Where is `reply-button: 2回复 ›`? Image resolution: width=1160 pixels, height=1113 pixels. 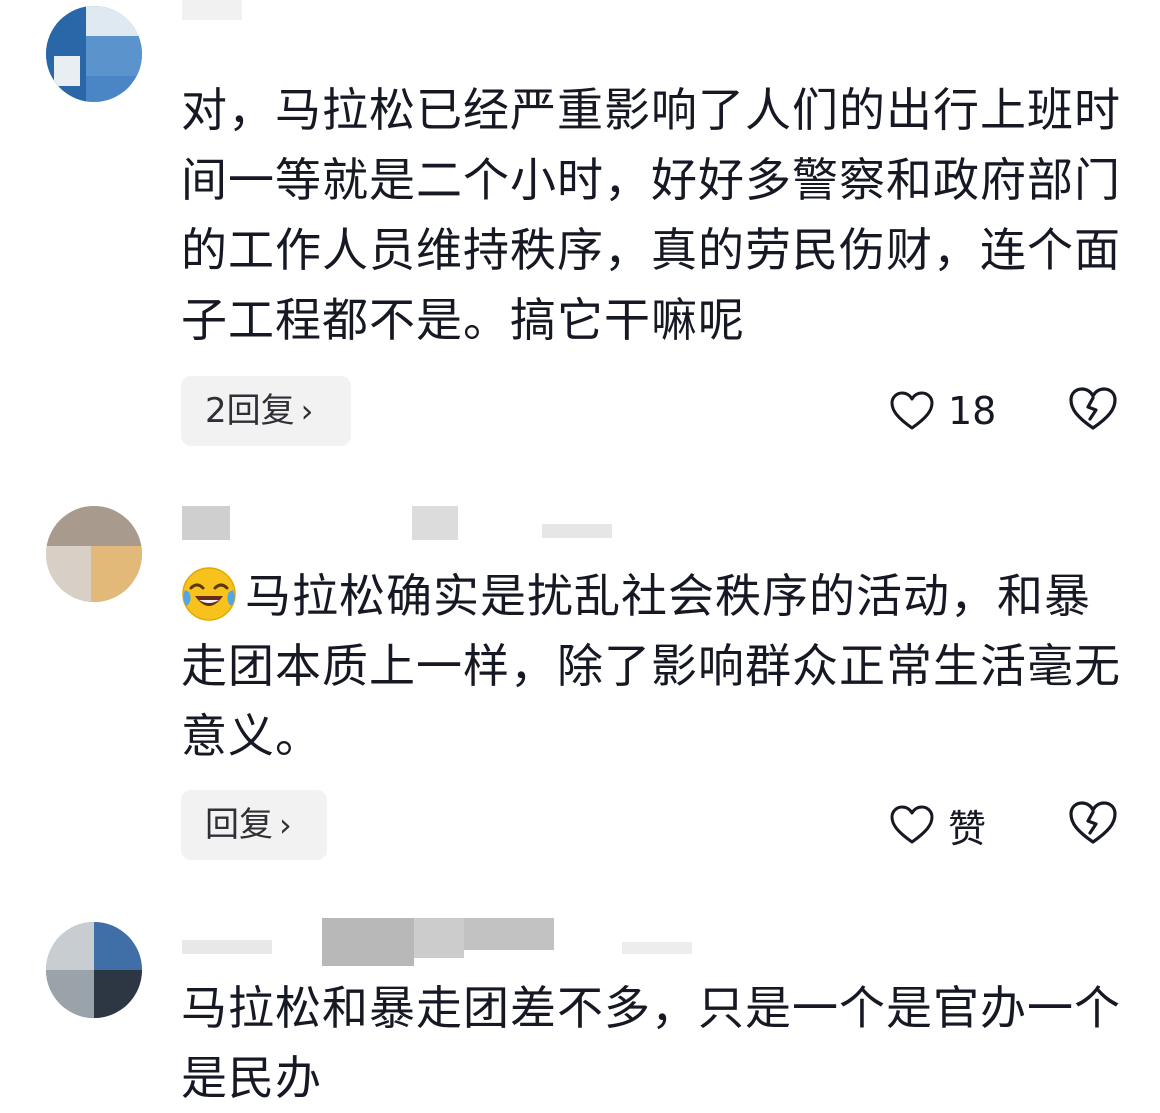 reply-button: 2回复 › is located at coordinates (266, 411).